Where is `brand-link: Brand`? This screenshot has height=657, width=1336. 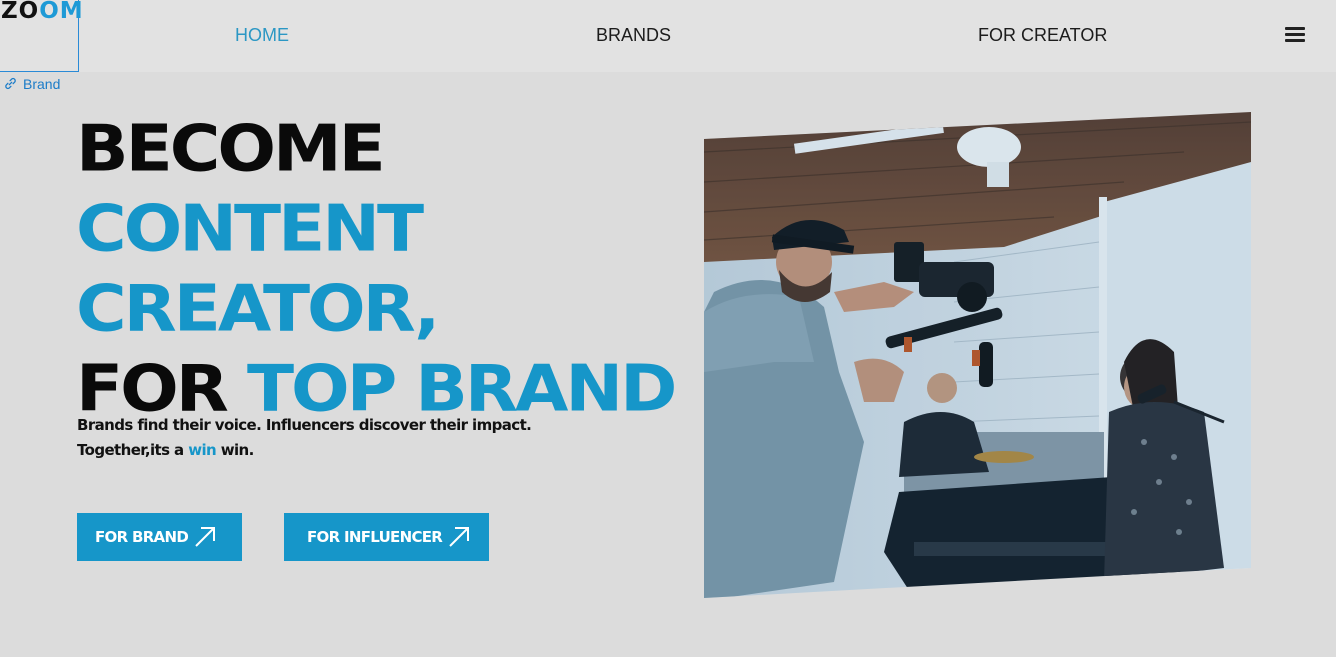 brand-link: Brand is located at coordinates (32, 84).